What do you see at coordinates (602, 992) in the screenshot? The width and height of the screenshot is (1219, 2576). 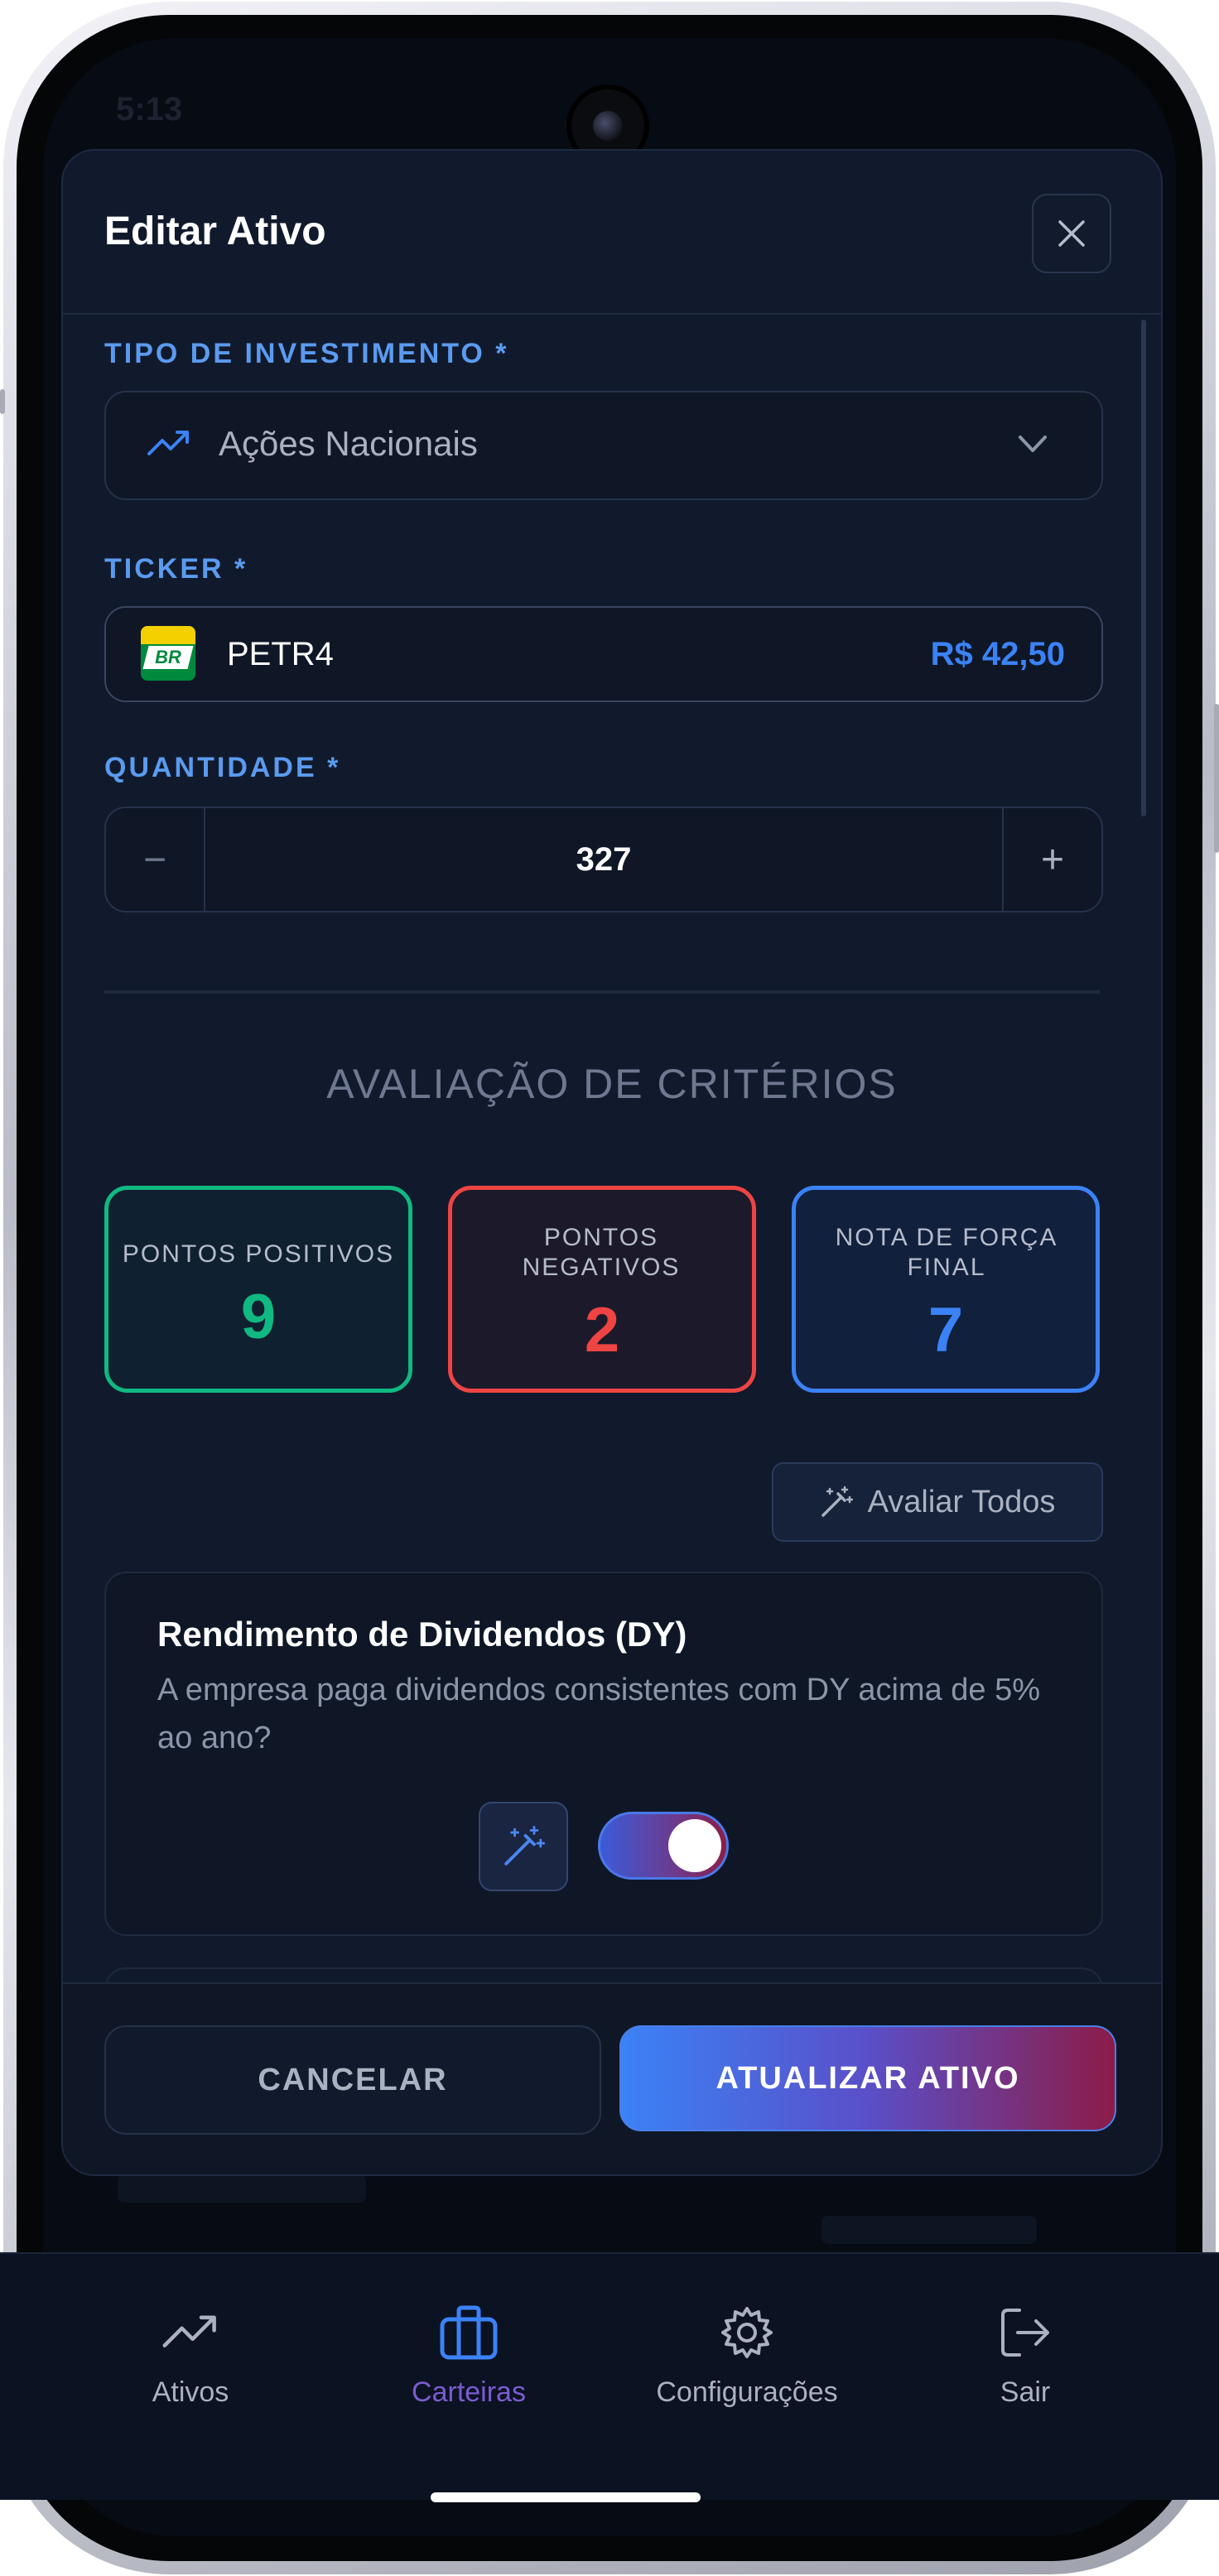 I see `section-divider` at bounding box center [602, 992].